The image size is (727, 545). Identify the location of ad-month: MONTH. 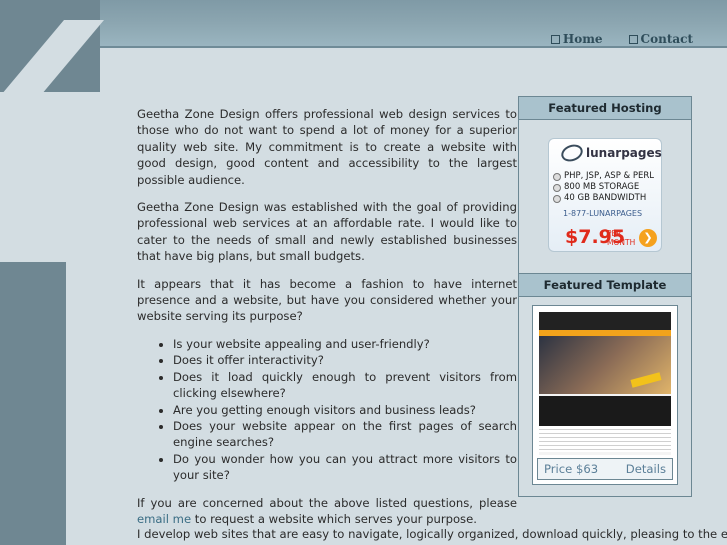
(621, 242).